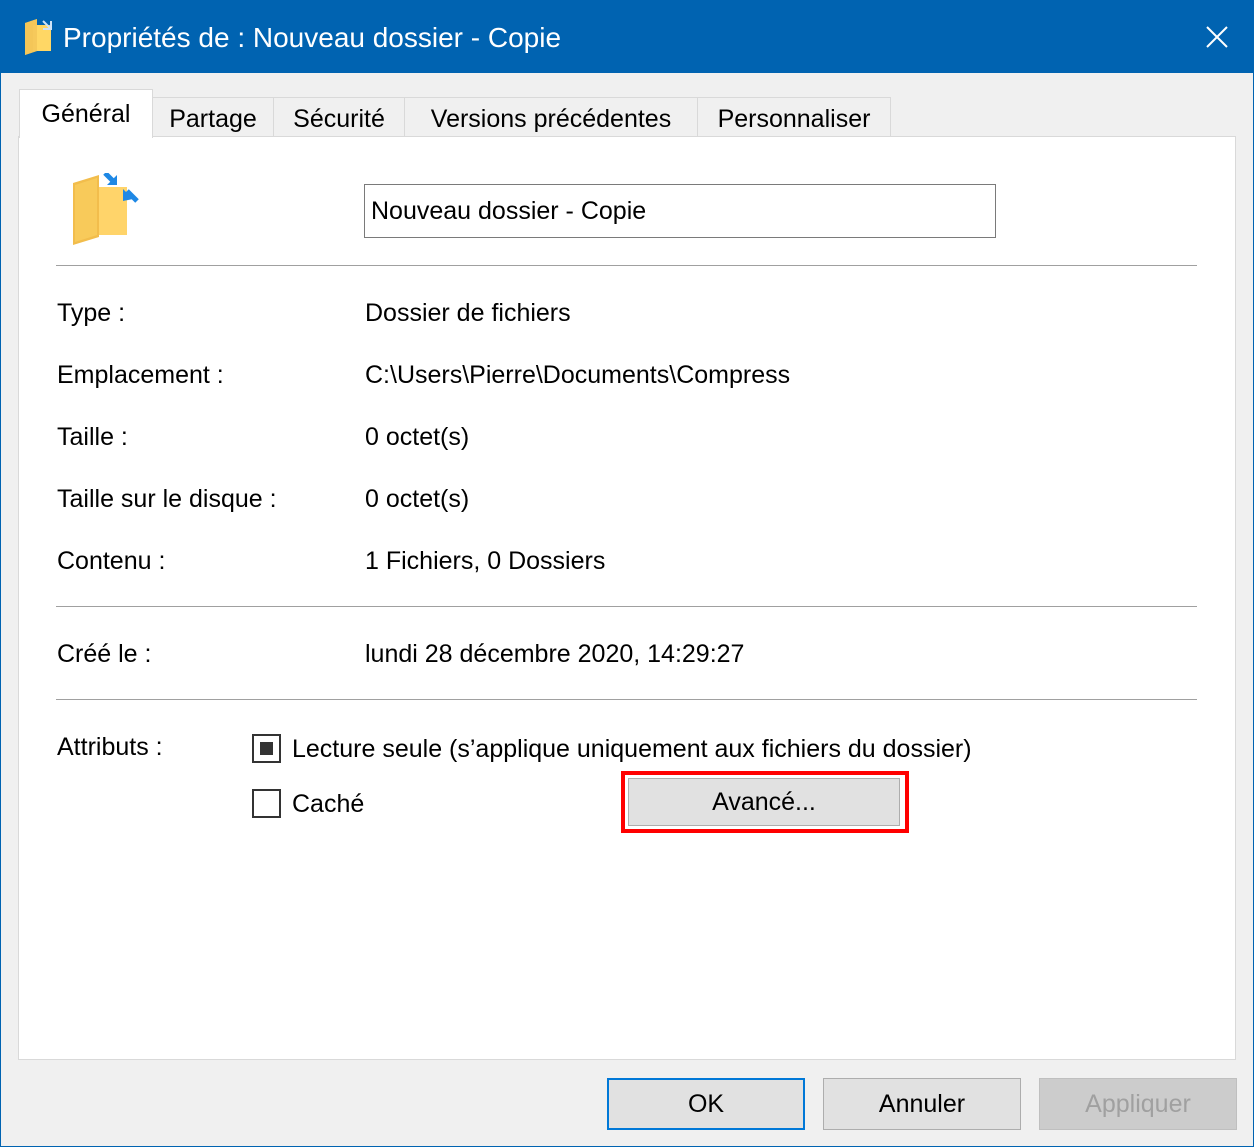  What do you see at coordinates (339, 117) in the screenshot?
I see `tab-security: Sécurité` at bounding box center [339, 117].